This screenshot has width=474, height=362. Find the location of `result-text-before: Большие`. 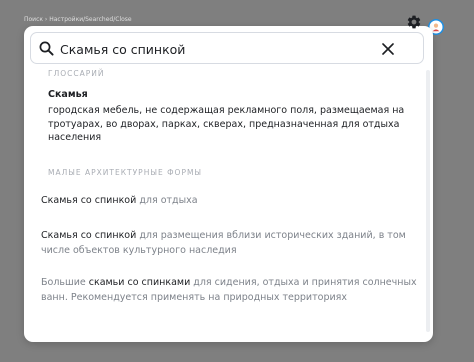

result-text-before: Большие is located at coordinates (65, 282).